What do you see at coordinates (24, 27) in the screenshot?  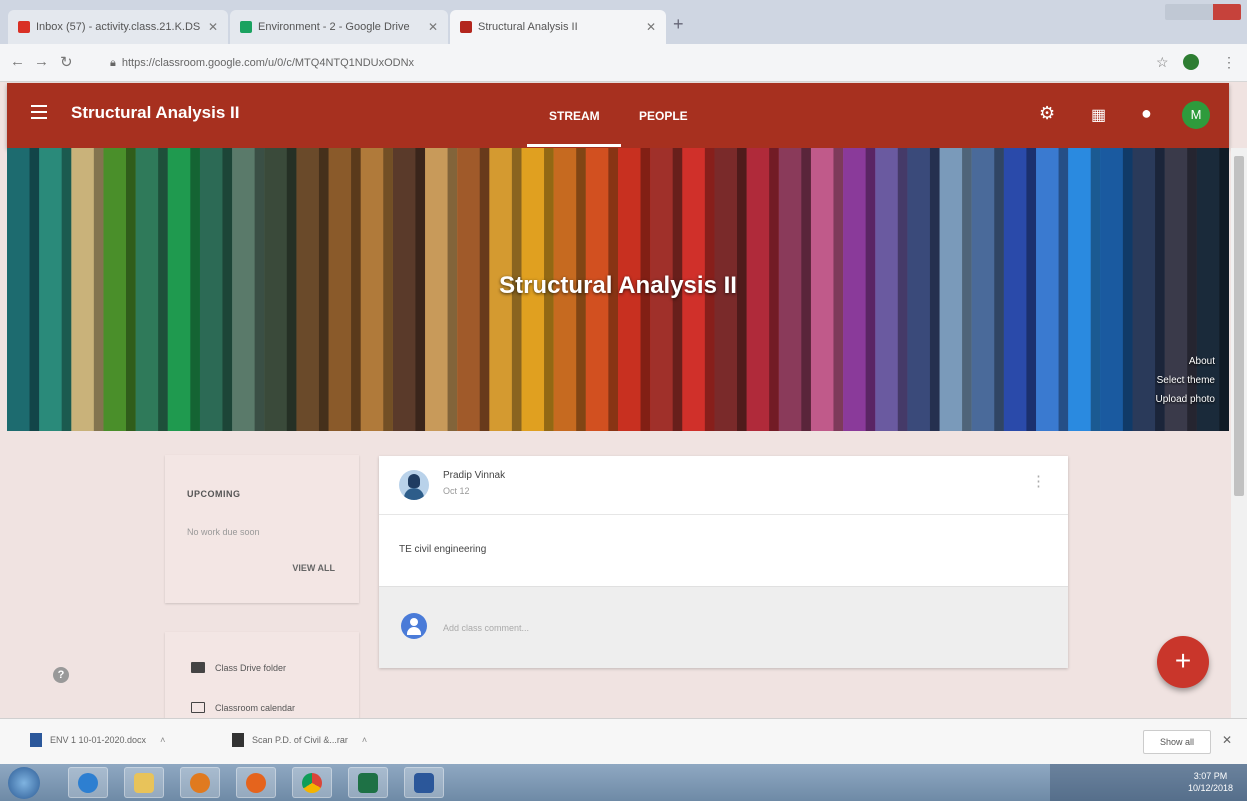 I see `gmail-icon` at bounding box center [24, 27].